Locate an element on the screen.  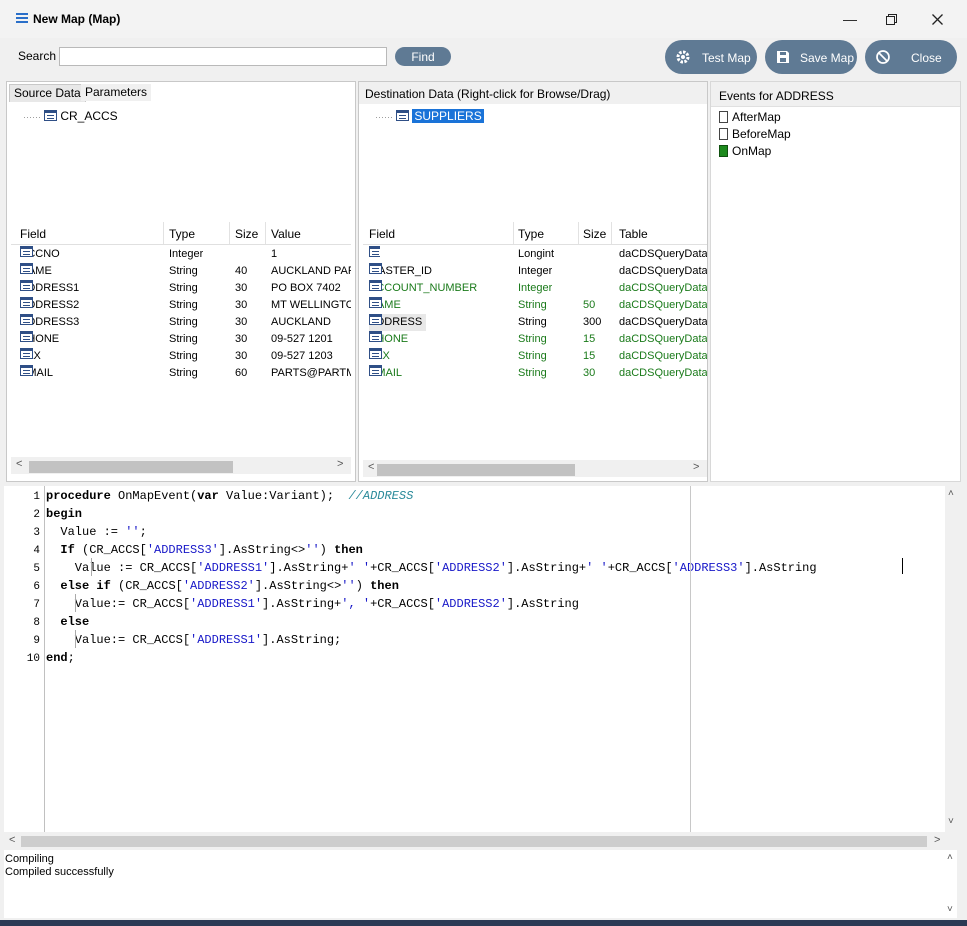
source-row: ADDRESS2 String 30 MT WELLINGTON is located at coordinates (181, 305).